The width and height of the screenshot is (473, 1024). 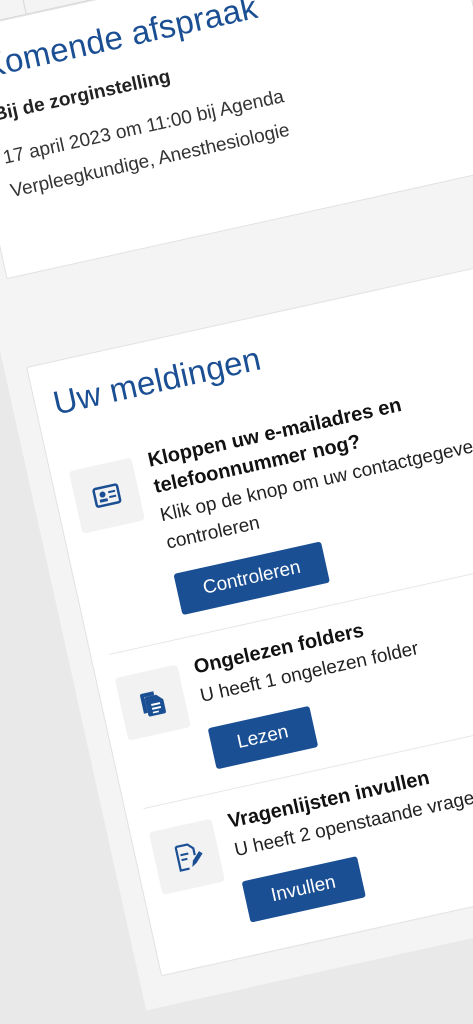 I want to click on lezen-button: Lezen, so click(x=262, y=737).